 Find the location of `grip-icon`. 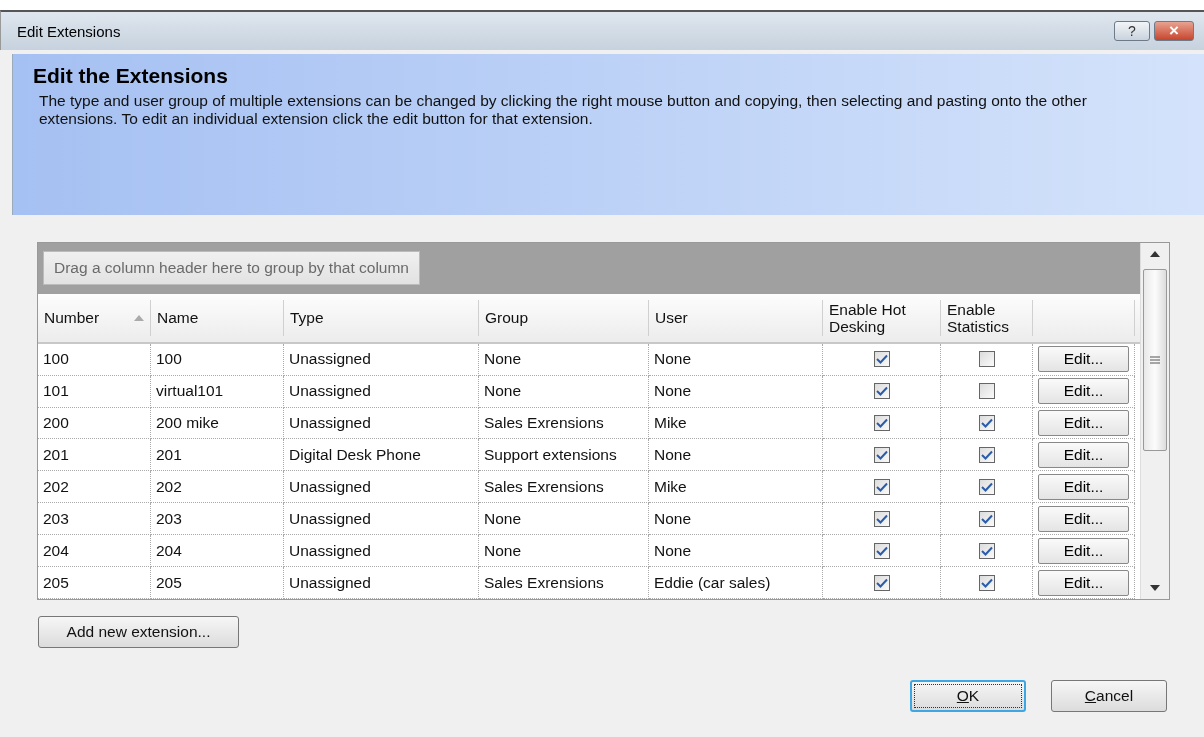

grip-icon is located at coordinates (1155, 360).